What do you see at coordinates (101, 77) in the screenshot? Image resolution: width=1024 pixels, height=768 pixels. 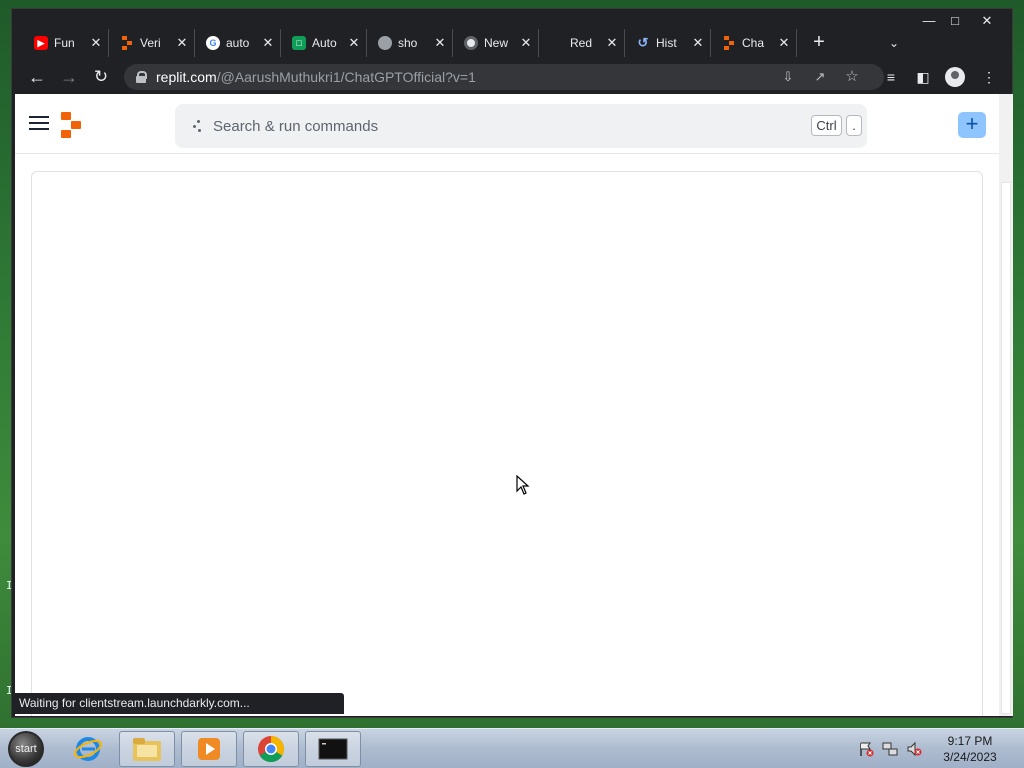 I see `reload-button: ↻` at bounding box center [101, 77].